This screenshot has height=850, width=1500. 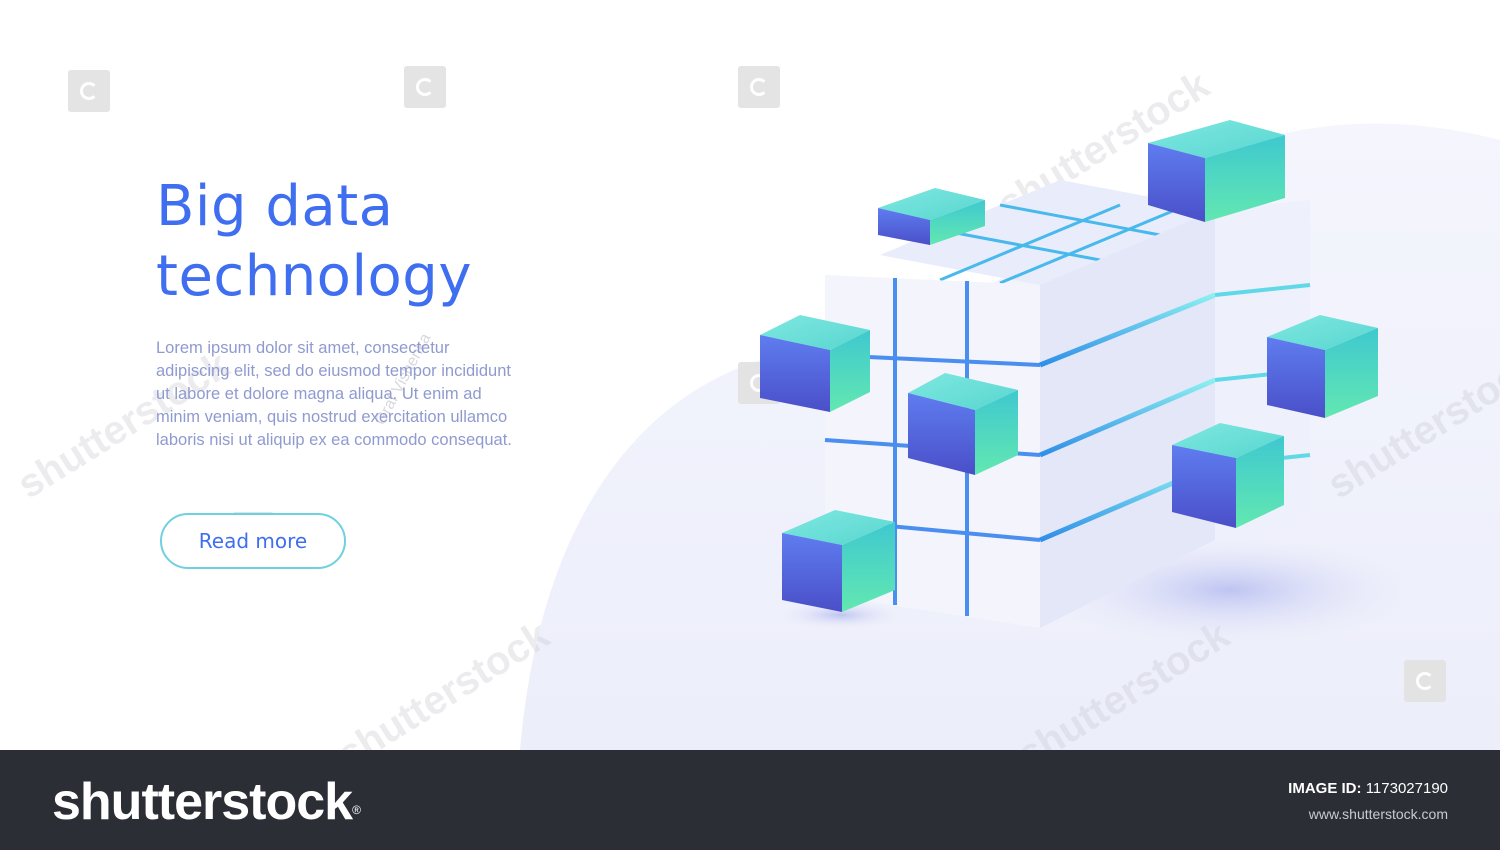 I want to click on image-id-value: 1173027190, so click(x=1406, y=788).